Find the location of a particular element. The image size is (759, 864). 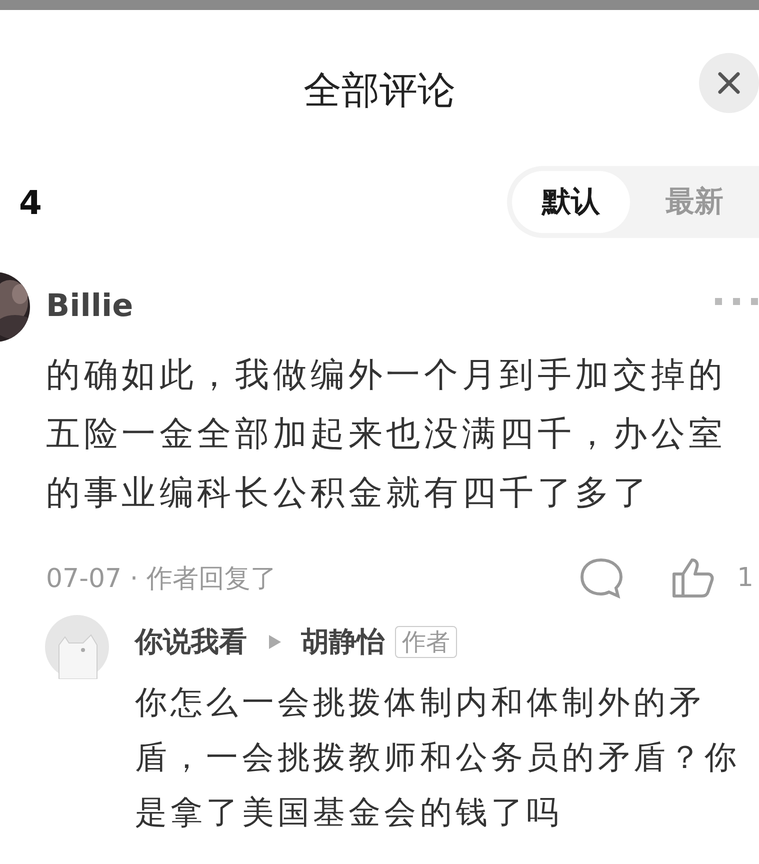

panel-title: 全部评论 is located at coordinates (380, 90).